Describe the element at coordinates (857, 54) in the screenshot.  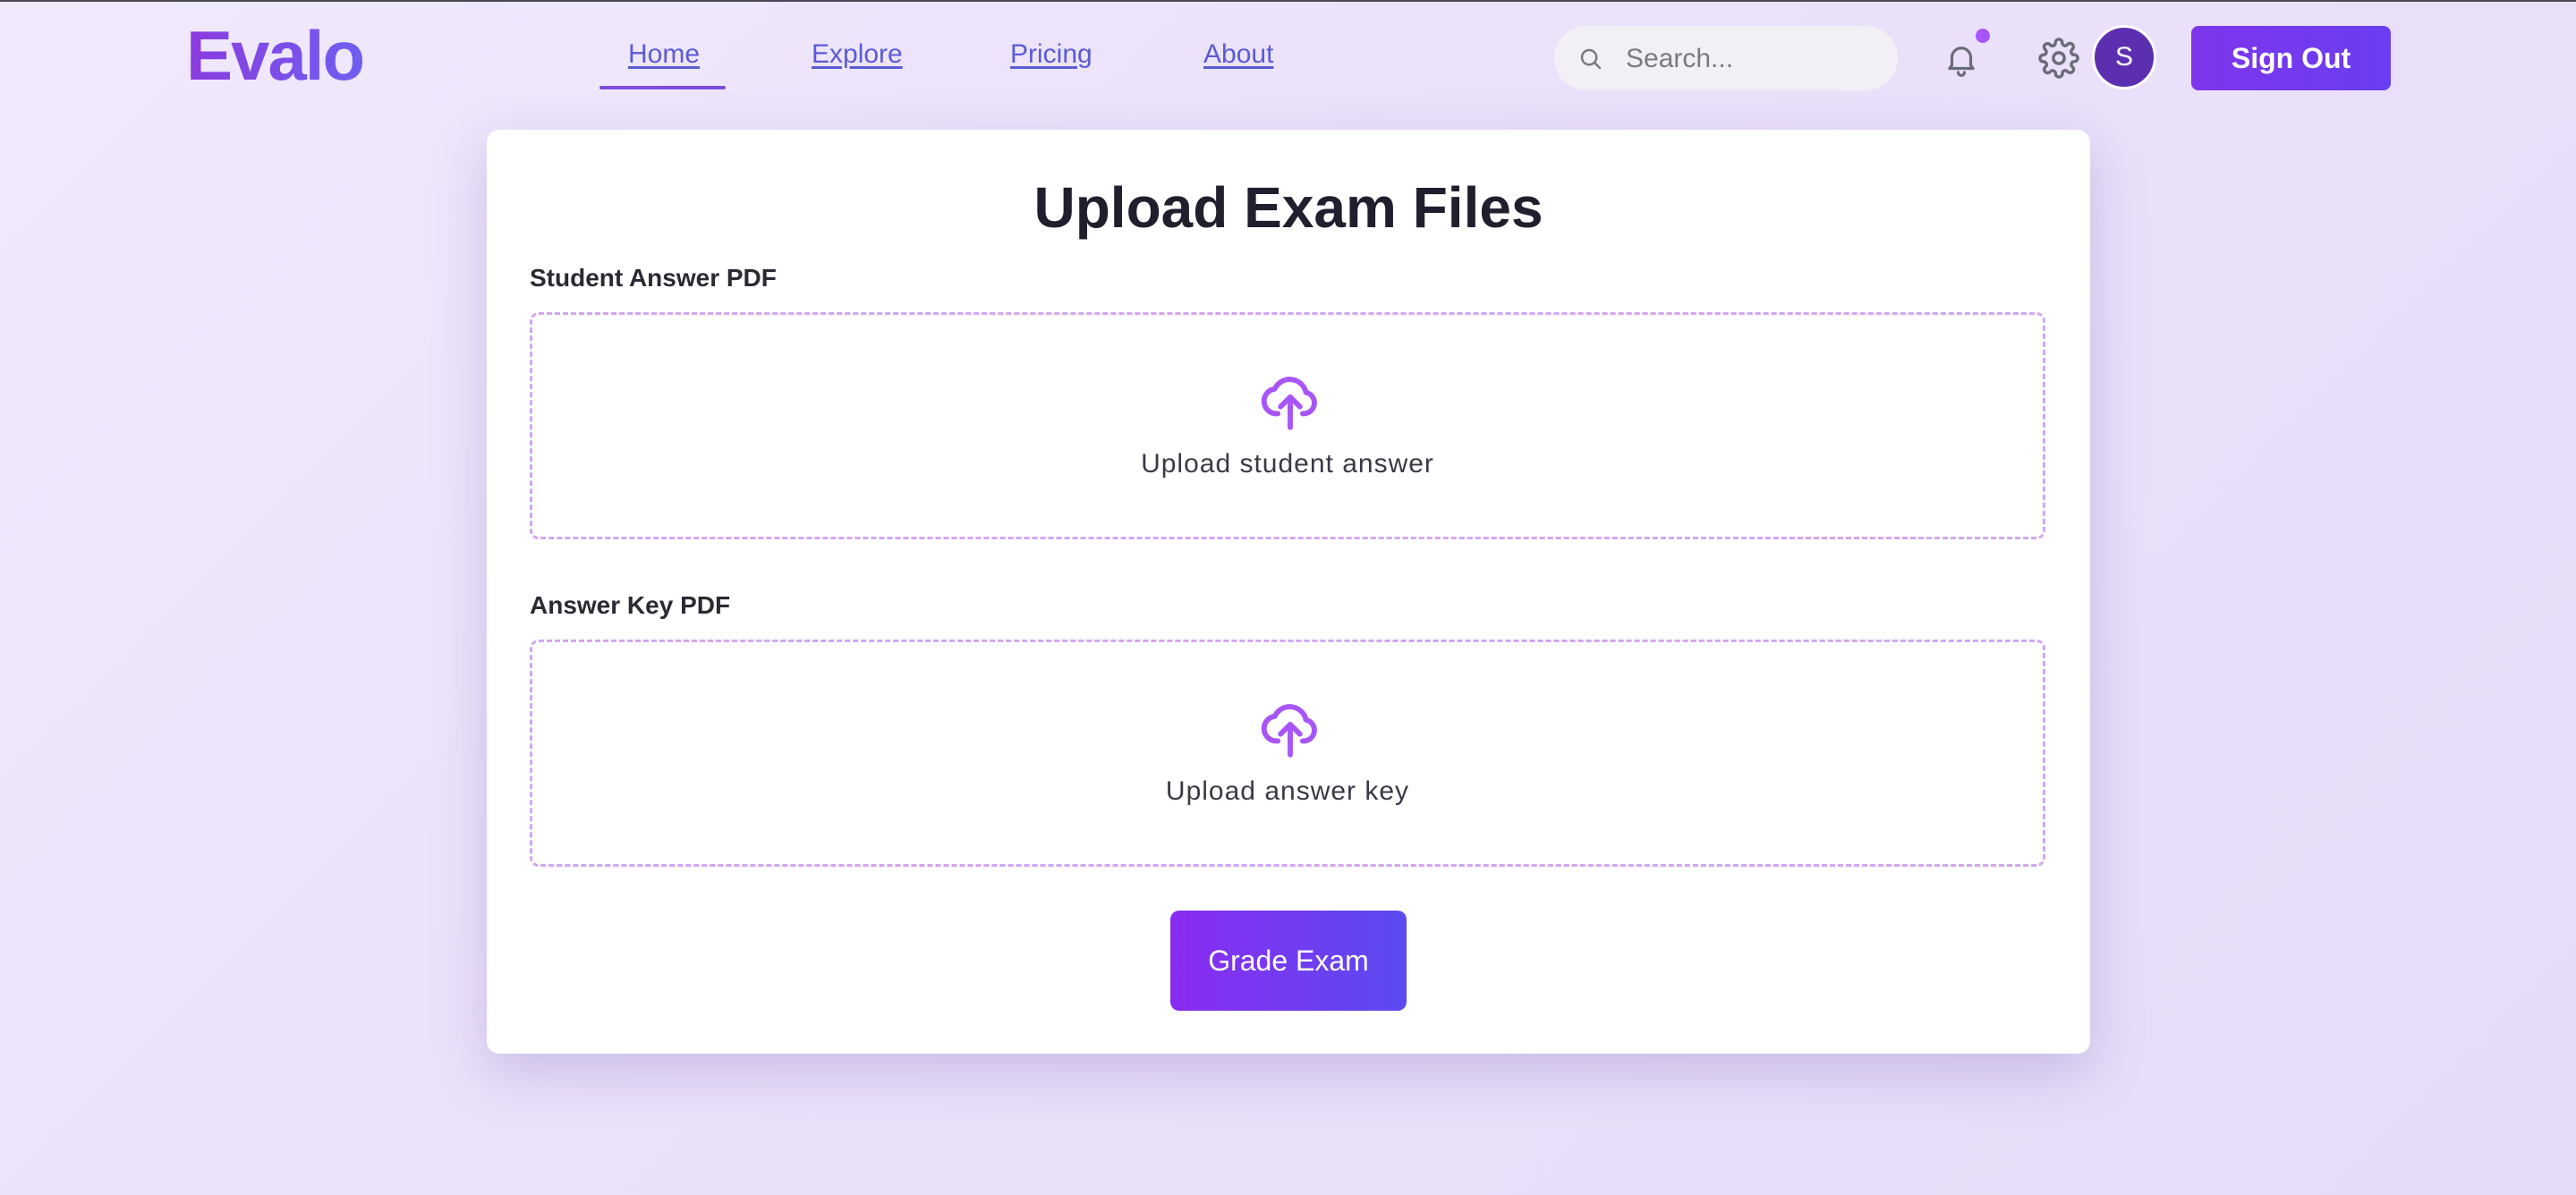
I see `nav-link-explore: Explore` at that location.